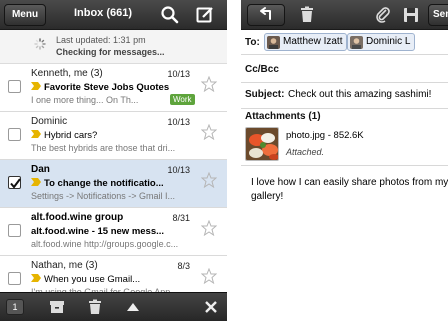 Image resolution: width=448 pixels, height=321 pixels. What do you see at coordinates (344, 145) in the screenshot?
I see `attachment-item: photo.jpg - 852.6K Attached.` at bounding box center [344, 145].